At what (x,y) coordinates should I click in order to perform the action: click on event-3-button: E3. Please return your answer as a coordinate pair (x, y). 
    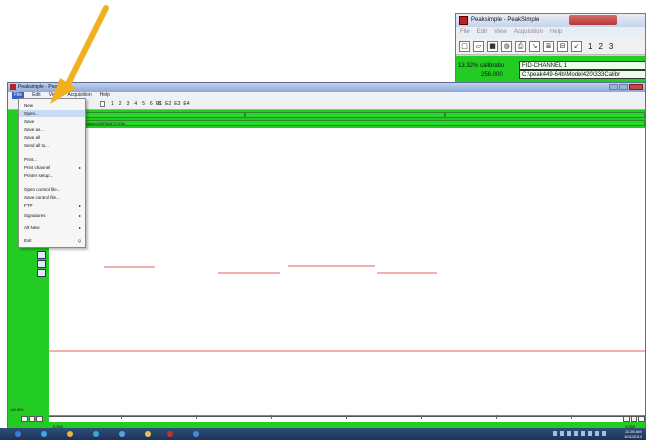
    Looking at the image, I should click on (177, 104).